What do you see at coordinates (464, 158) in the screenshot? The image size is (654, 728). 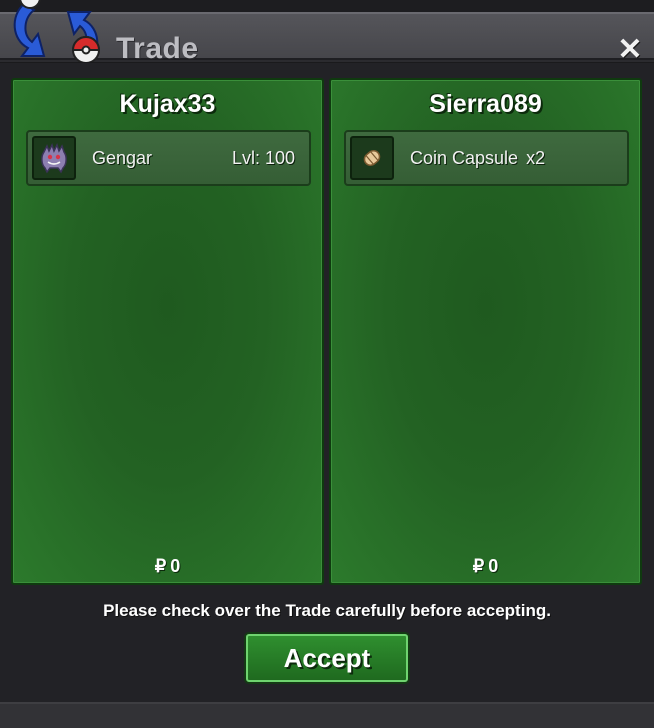 I see `right-item-name: Coin Capsule` at bounding box center [464, 158].